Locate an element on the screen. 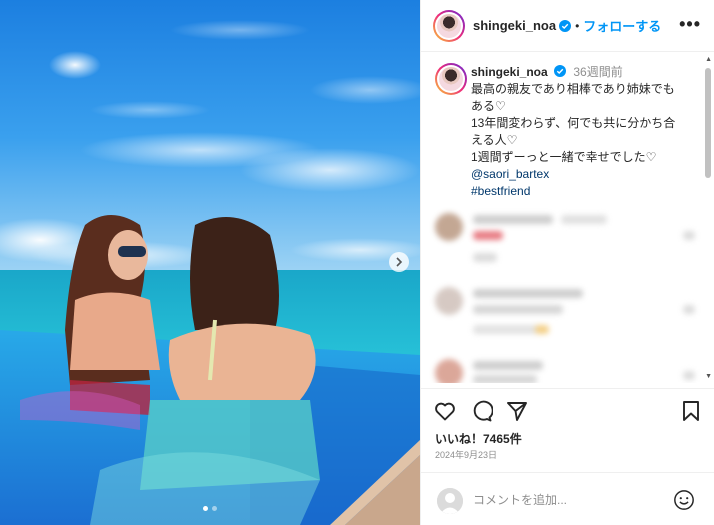 Image resolution: width=714 pixels, height=525 pixels. comment-composer is located at coordinates (567, 498).